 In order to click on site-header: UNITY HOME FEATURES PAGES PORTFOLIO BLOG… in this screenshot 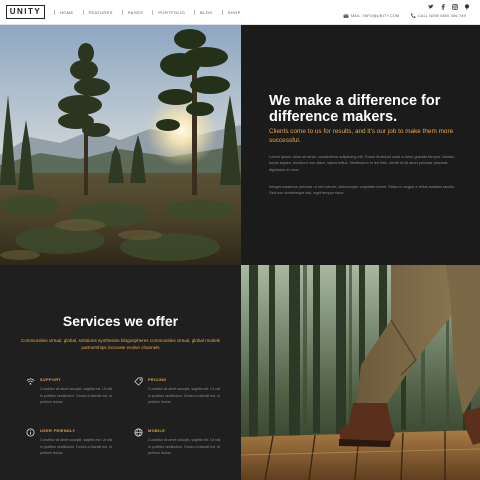, I will do `click(240, 12)`.